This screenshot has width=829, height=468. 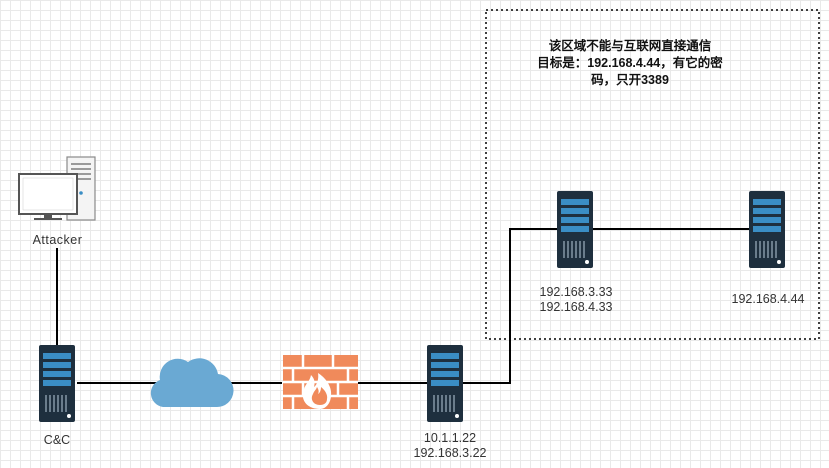 I want to click on zone-note-line2: 目标是：192.168.4.44，有它的密, so click(x=630, y=63).